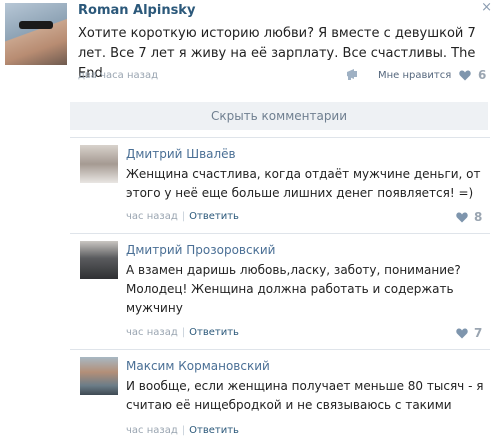 The image size is (500, 443). What do you see at coordinates (118, 75) in the screenshot?
I see `post-time: два часа назад` at bounding box center [118, 75].